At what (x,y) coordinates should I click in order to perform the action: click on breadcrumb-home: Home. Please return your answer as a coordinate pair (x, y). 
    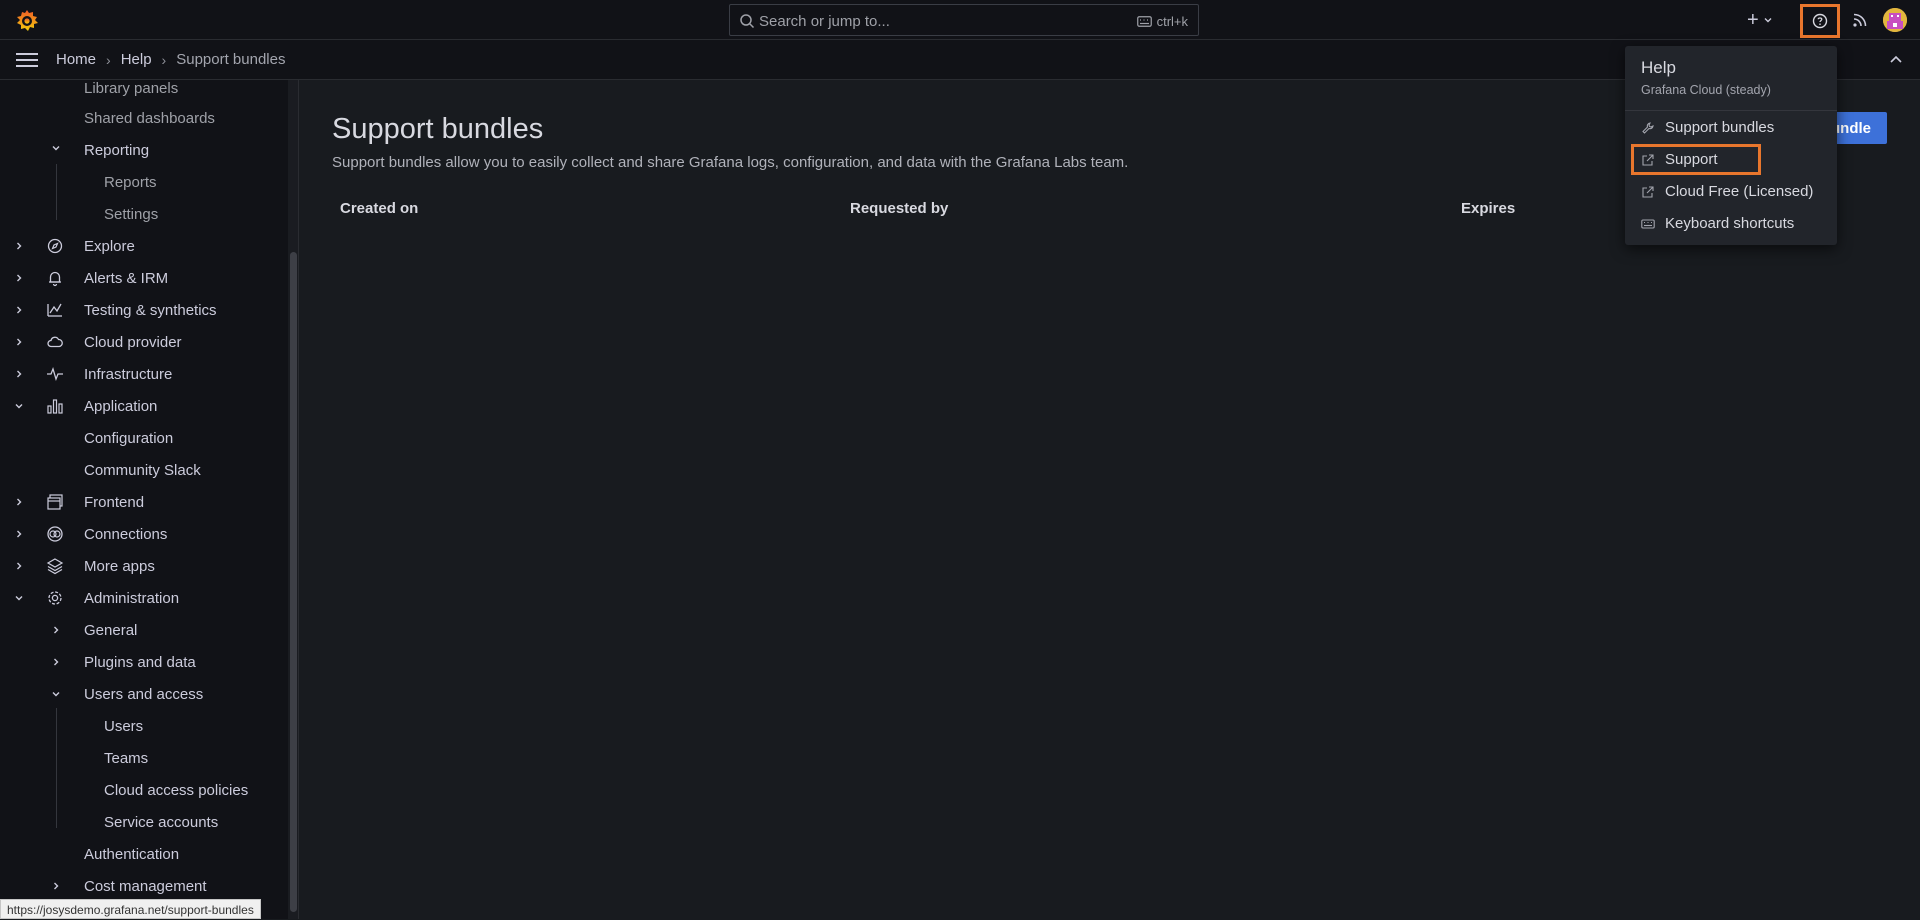
    Looking at the image, I should click on (76, 59).